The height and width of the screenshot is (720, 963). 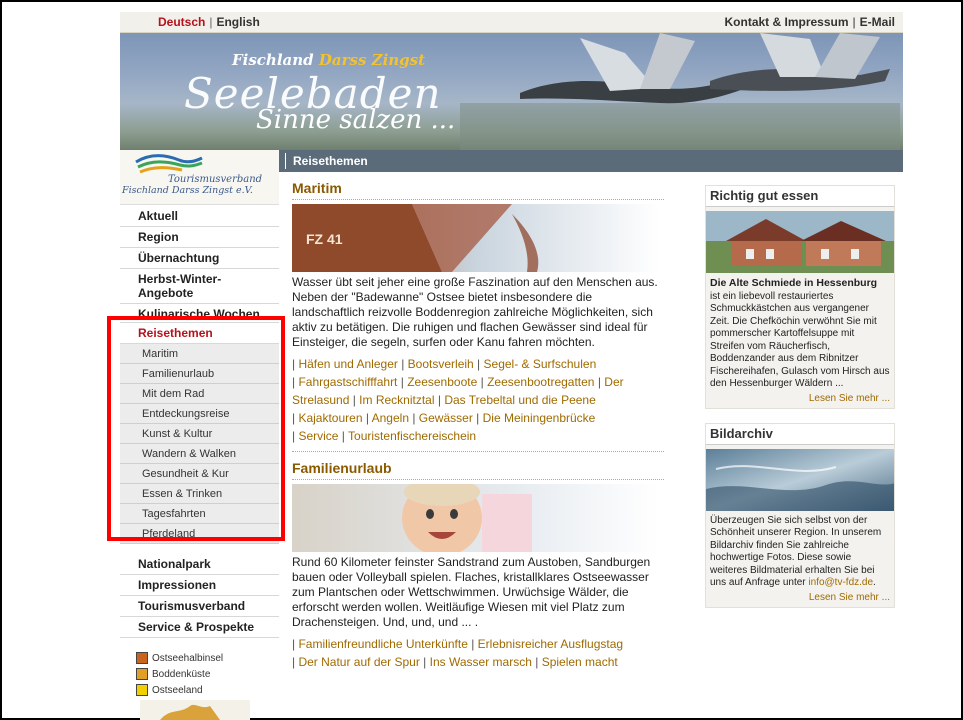 What do you see at coordinates (441, 364) in the screenshot?
I see `link-bootsverleih: Bootsverleih` at bounding box center [441, 364].